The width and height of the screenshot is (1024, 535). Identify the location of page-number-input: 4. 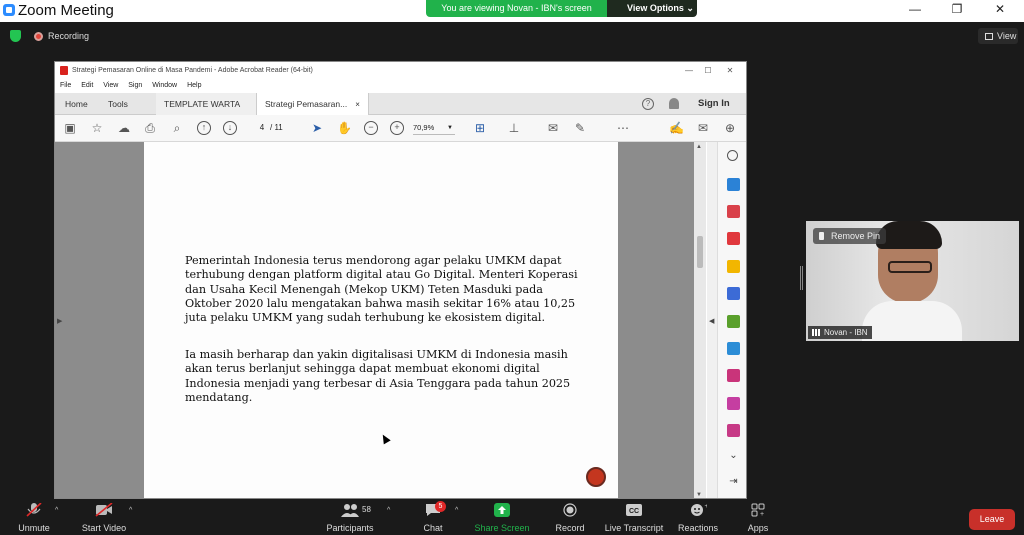
(262, 128).